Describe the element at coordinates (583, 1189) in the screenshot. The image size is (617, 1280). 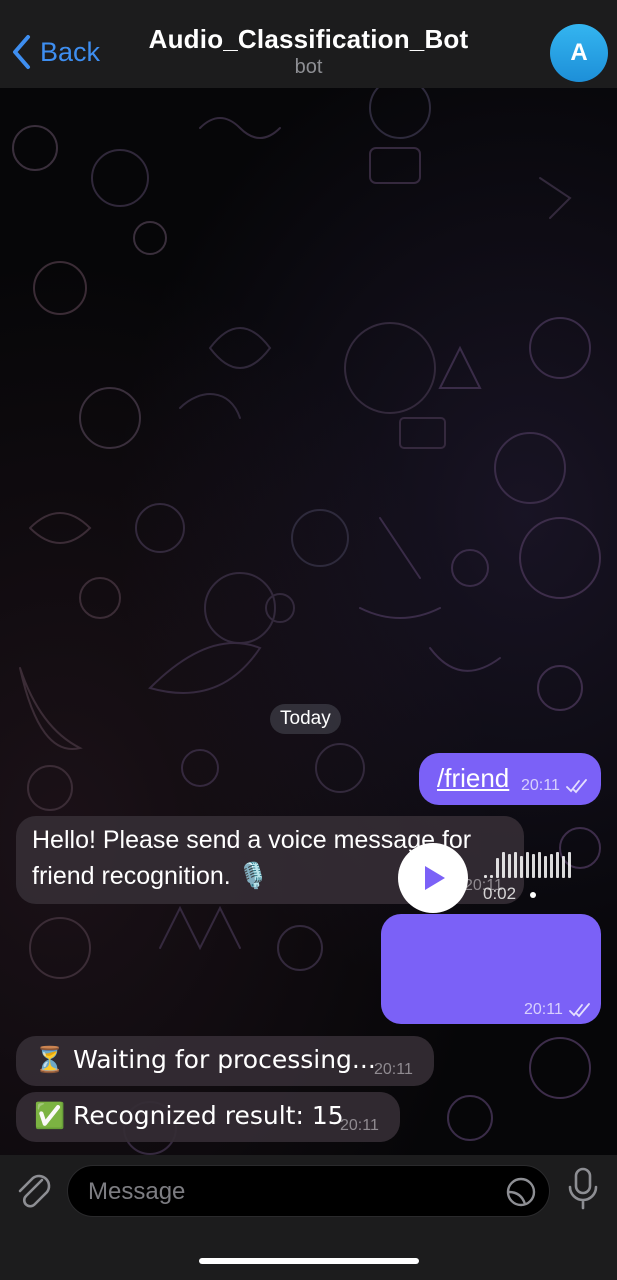
I see `microphone-icon` at that location.